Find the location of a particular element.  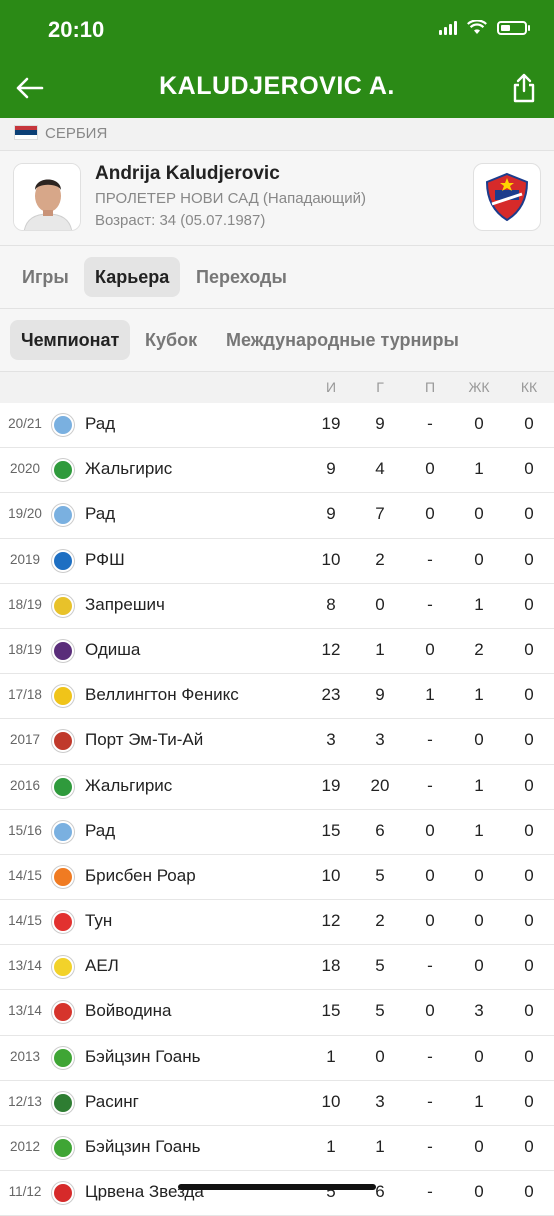

tab-career: Карьера is located at coordinates (132, 277).